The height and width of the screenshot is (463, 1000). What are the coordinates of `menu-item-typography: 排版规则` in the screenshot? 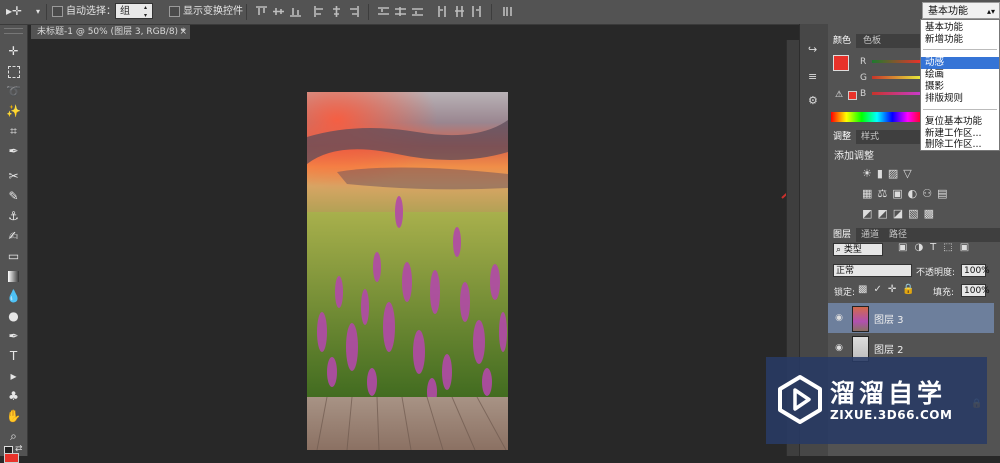 It's located at (960, 99).